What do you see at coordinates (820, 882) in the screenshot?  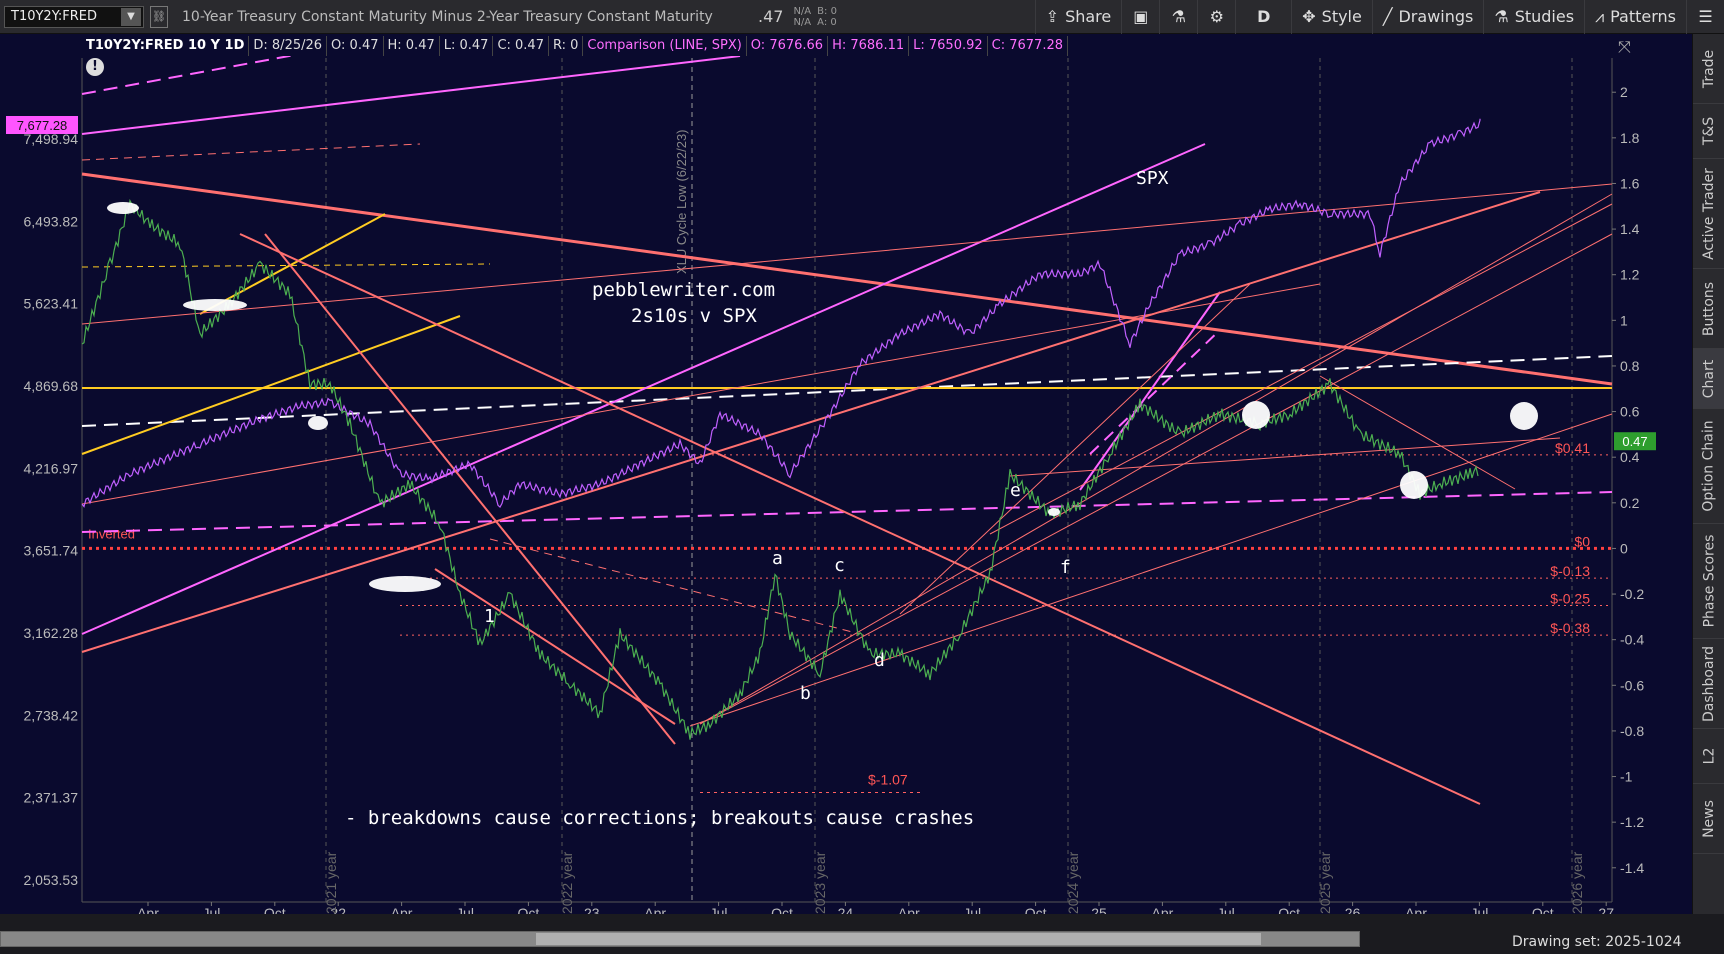 I see `year-label: 2023 year` at bounding box center [820, 882].